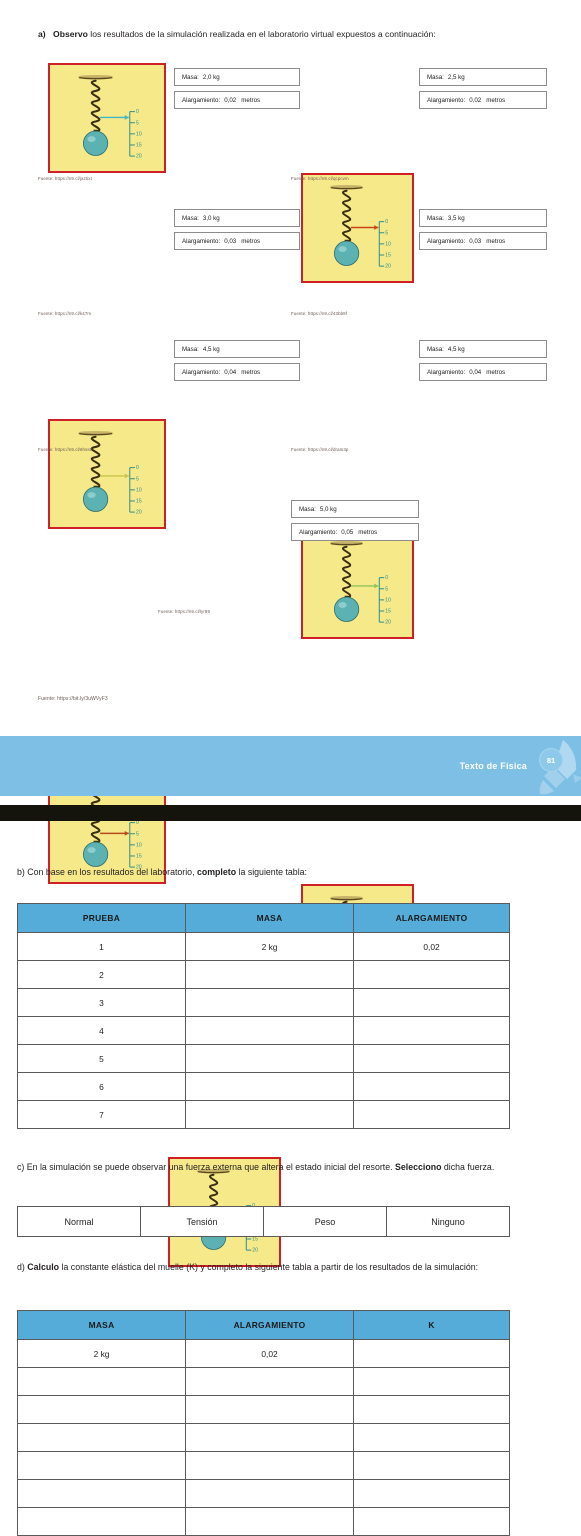  Describe the element at coordinates (101, 1030) in the screenshot. I see `results-table-cell-r4c1: 4` at that location.